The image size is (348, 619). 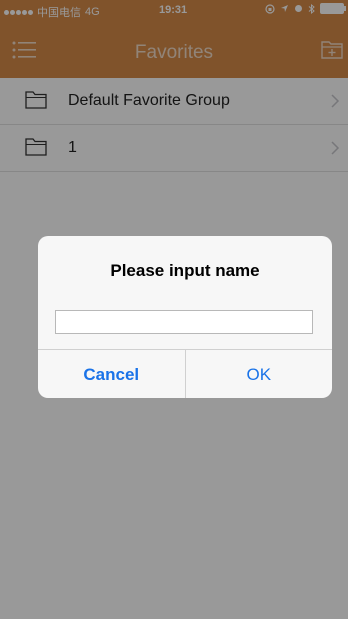 I want to click on dialog-button-row: Cancel OK, so click(x=185, y=373).